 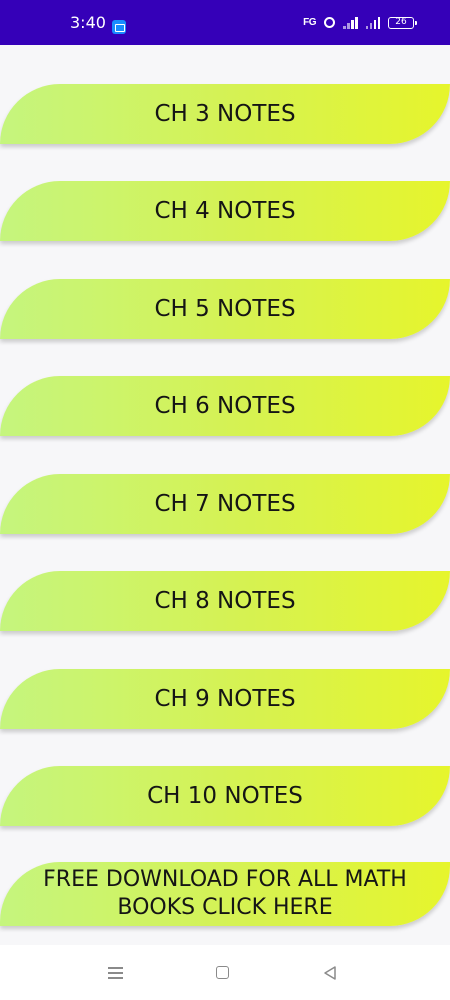 I want to click on status-icons: FG 26, so click(x=360, y=22).